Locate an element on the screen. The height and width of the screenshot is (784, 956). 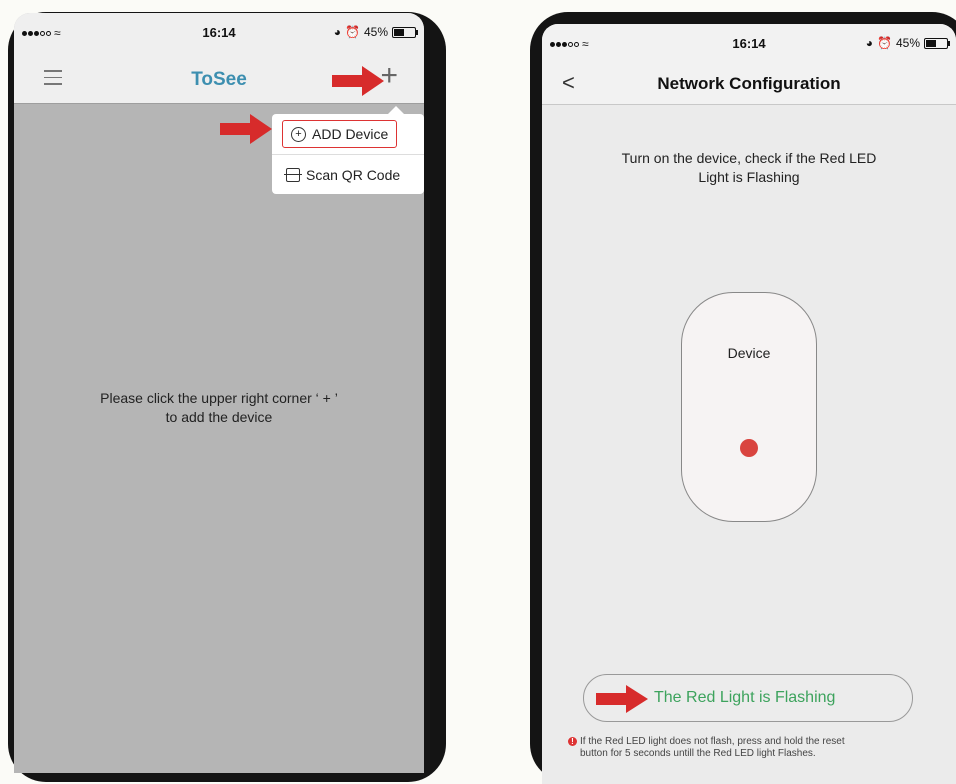
nav-bar: < Network Configuration is located at coordinates (749, 84).